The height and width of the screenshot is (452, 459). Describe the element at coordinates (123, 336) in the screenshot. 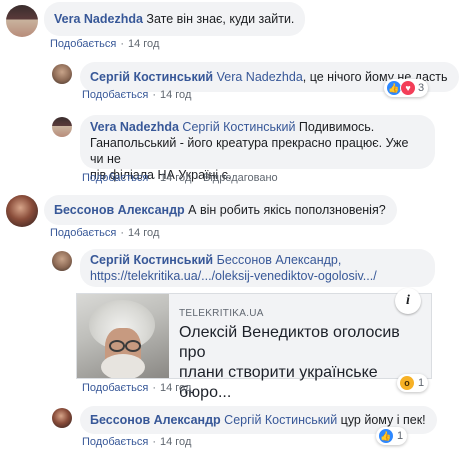

I see `link-preview-image` at that location.